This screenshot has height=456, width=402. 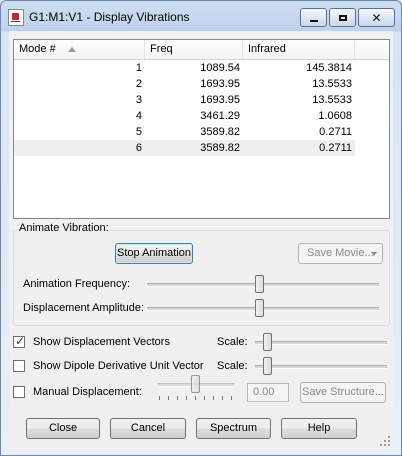 I want to click on cell-mode: 5, so click(x=138, y=132).